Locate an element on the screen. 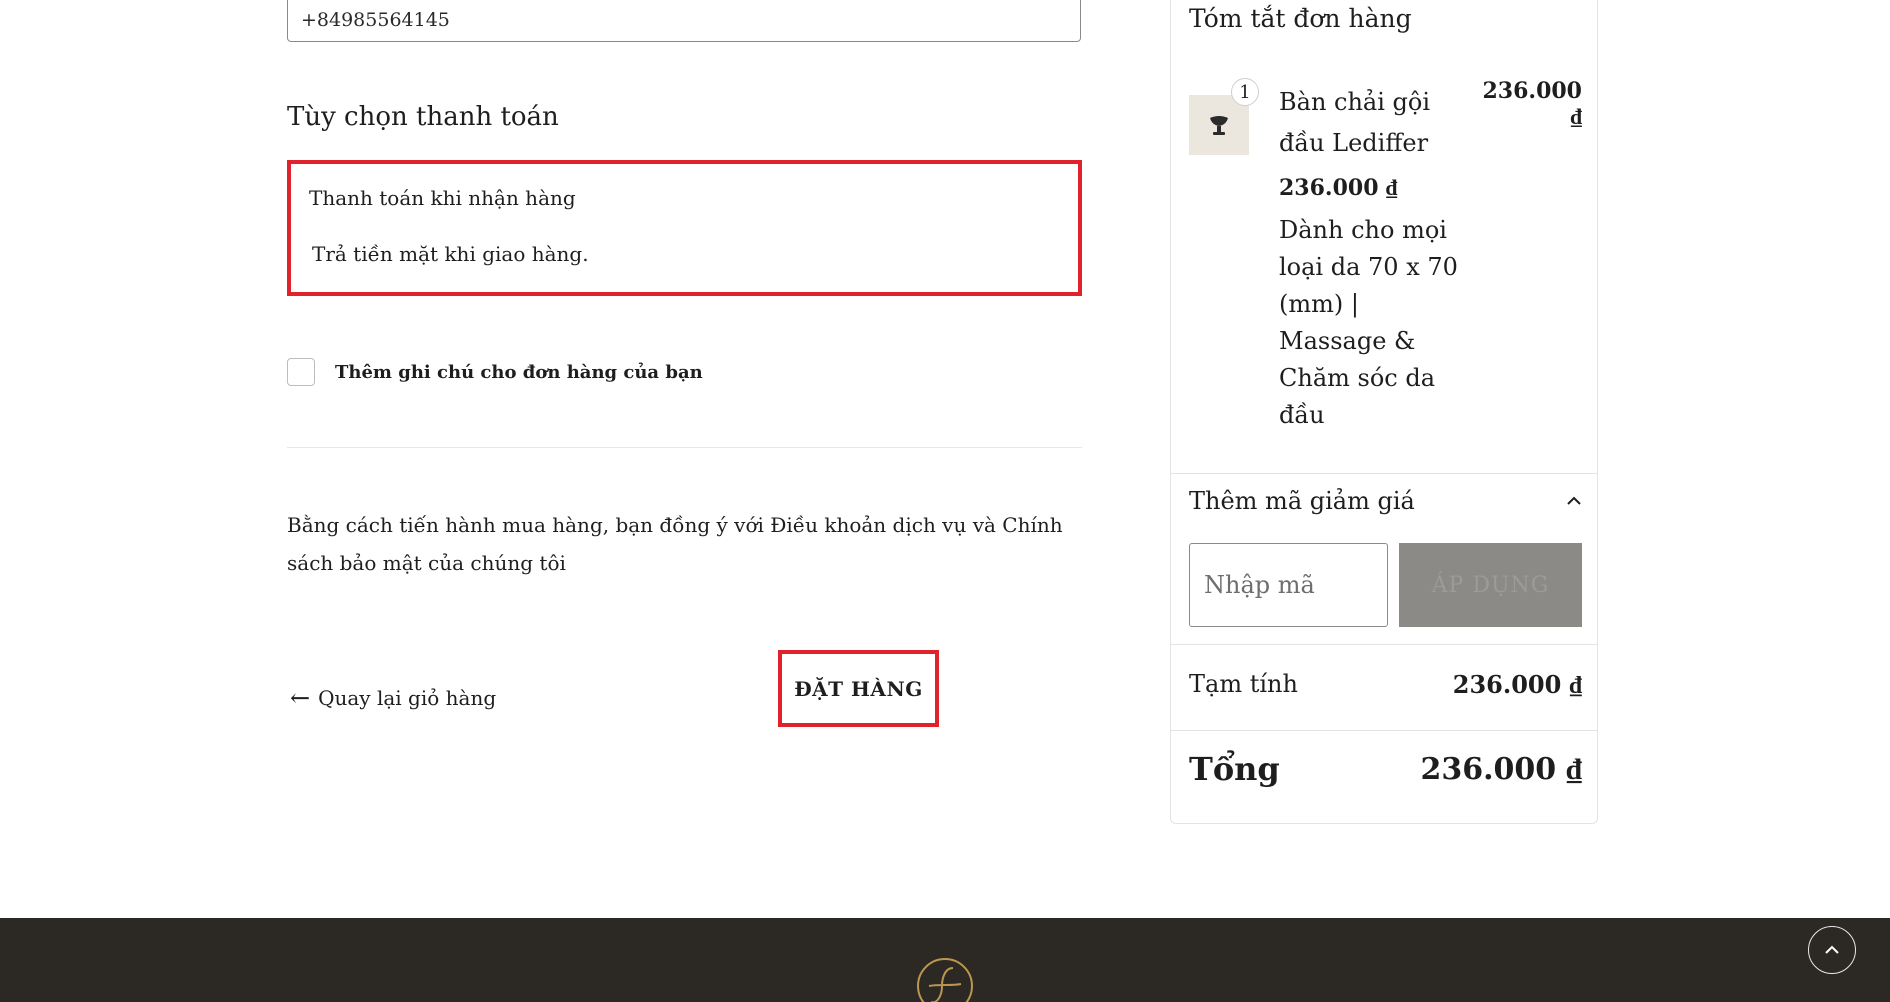 The width and height of the screenshot is (1890, 1002). order-note-label: Thêm ghi chú cho đơn hàng của bạn is located at coordinates (519, 372).